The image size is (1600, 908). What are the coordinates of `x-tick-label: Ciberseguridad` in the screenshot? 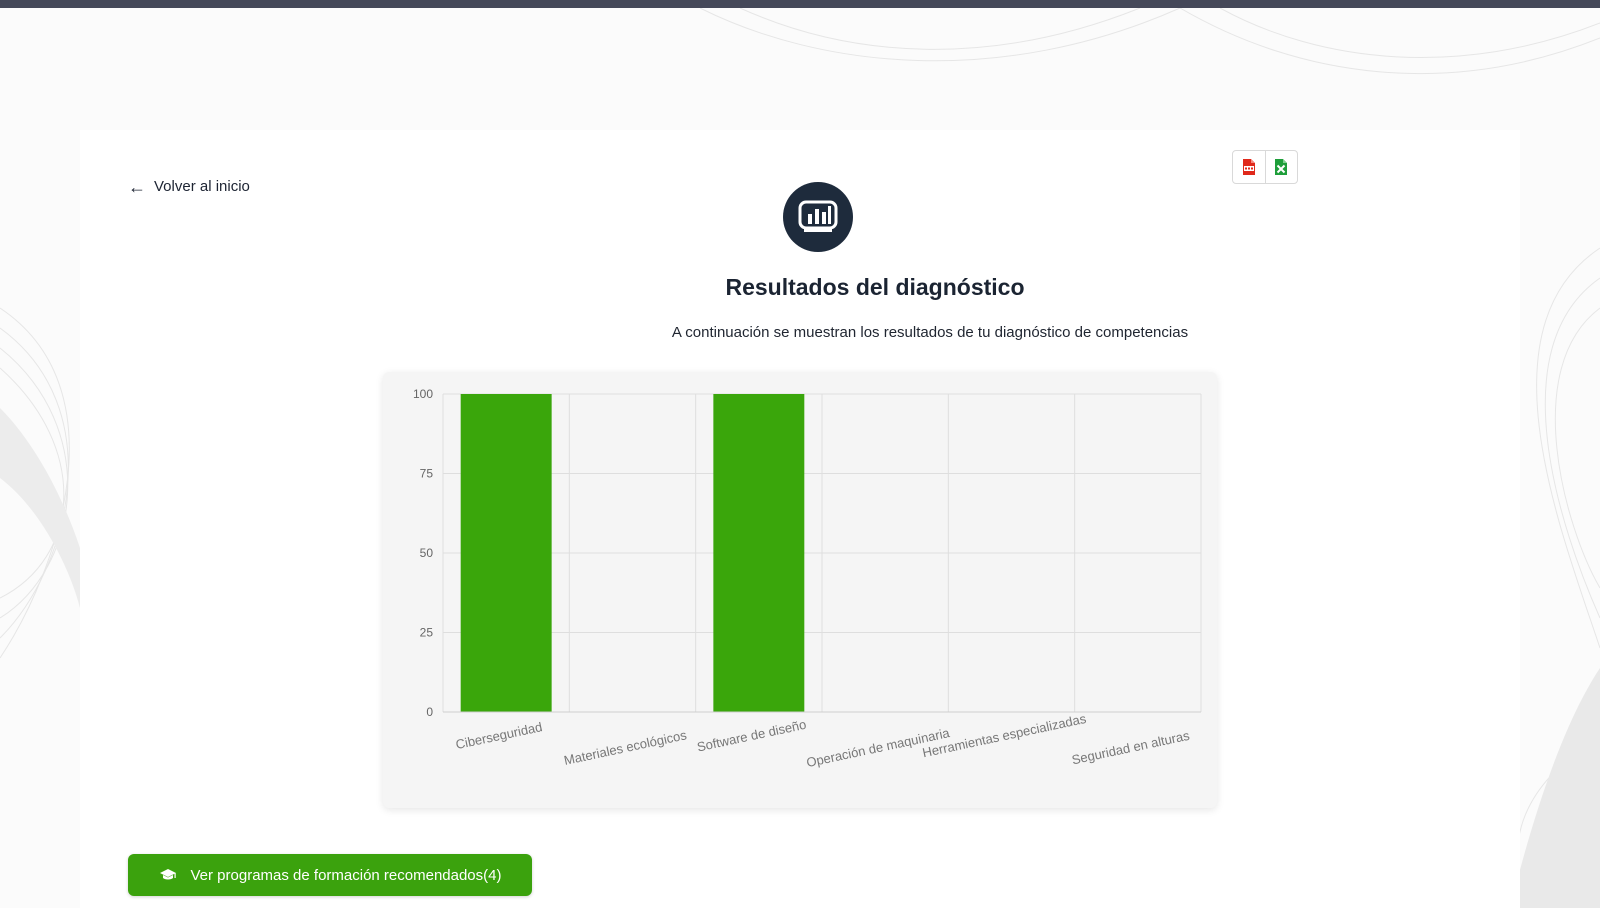 It's located at (498, 735).